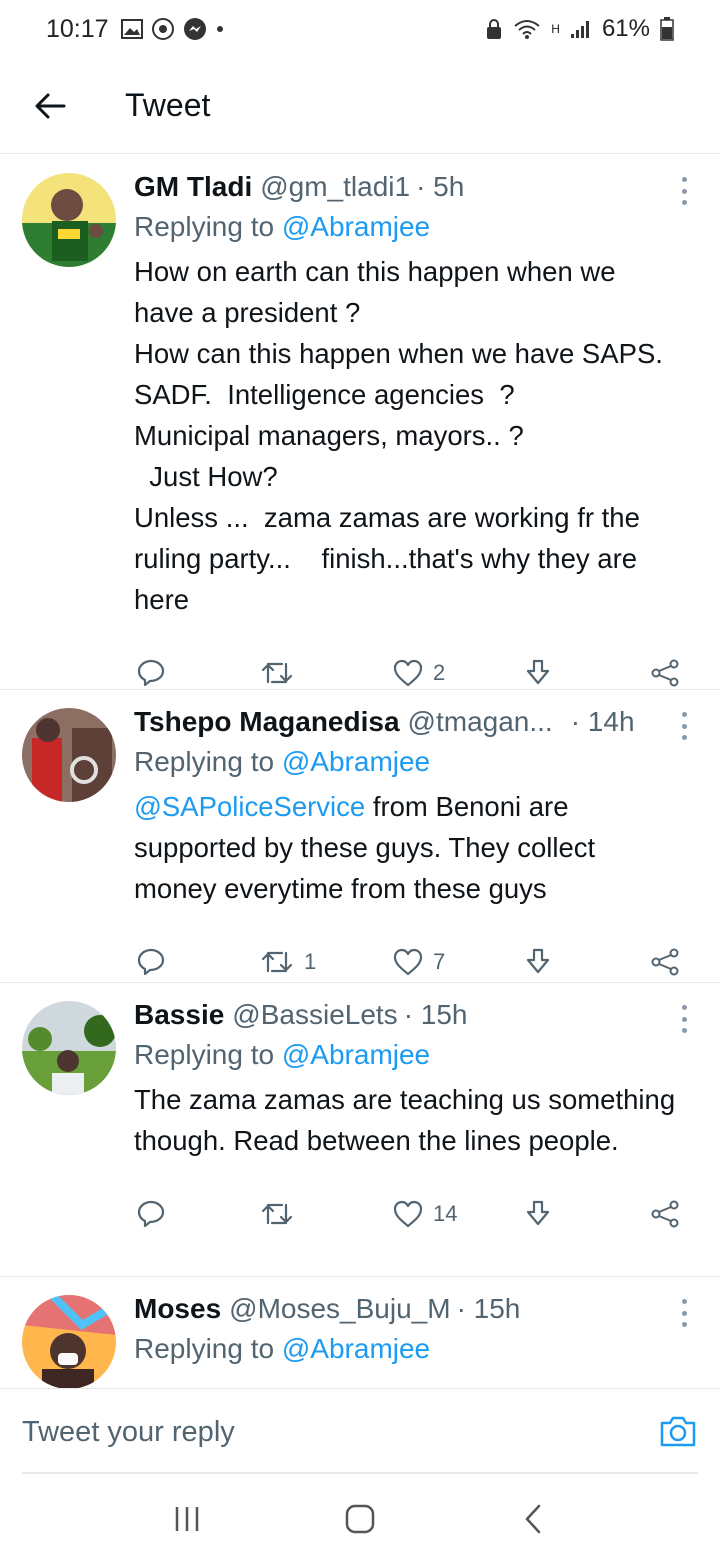  Describe the element at coordinates (335, 187) in the screenshot. I see `author-handle: @gm_tladi1` at that location.